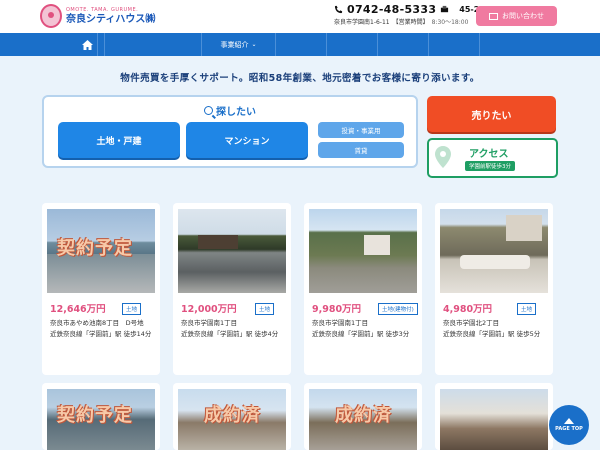 This screenshot has height=450, width=600. I want to click on listing-price: 9,980万円, so click(337, 309).